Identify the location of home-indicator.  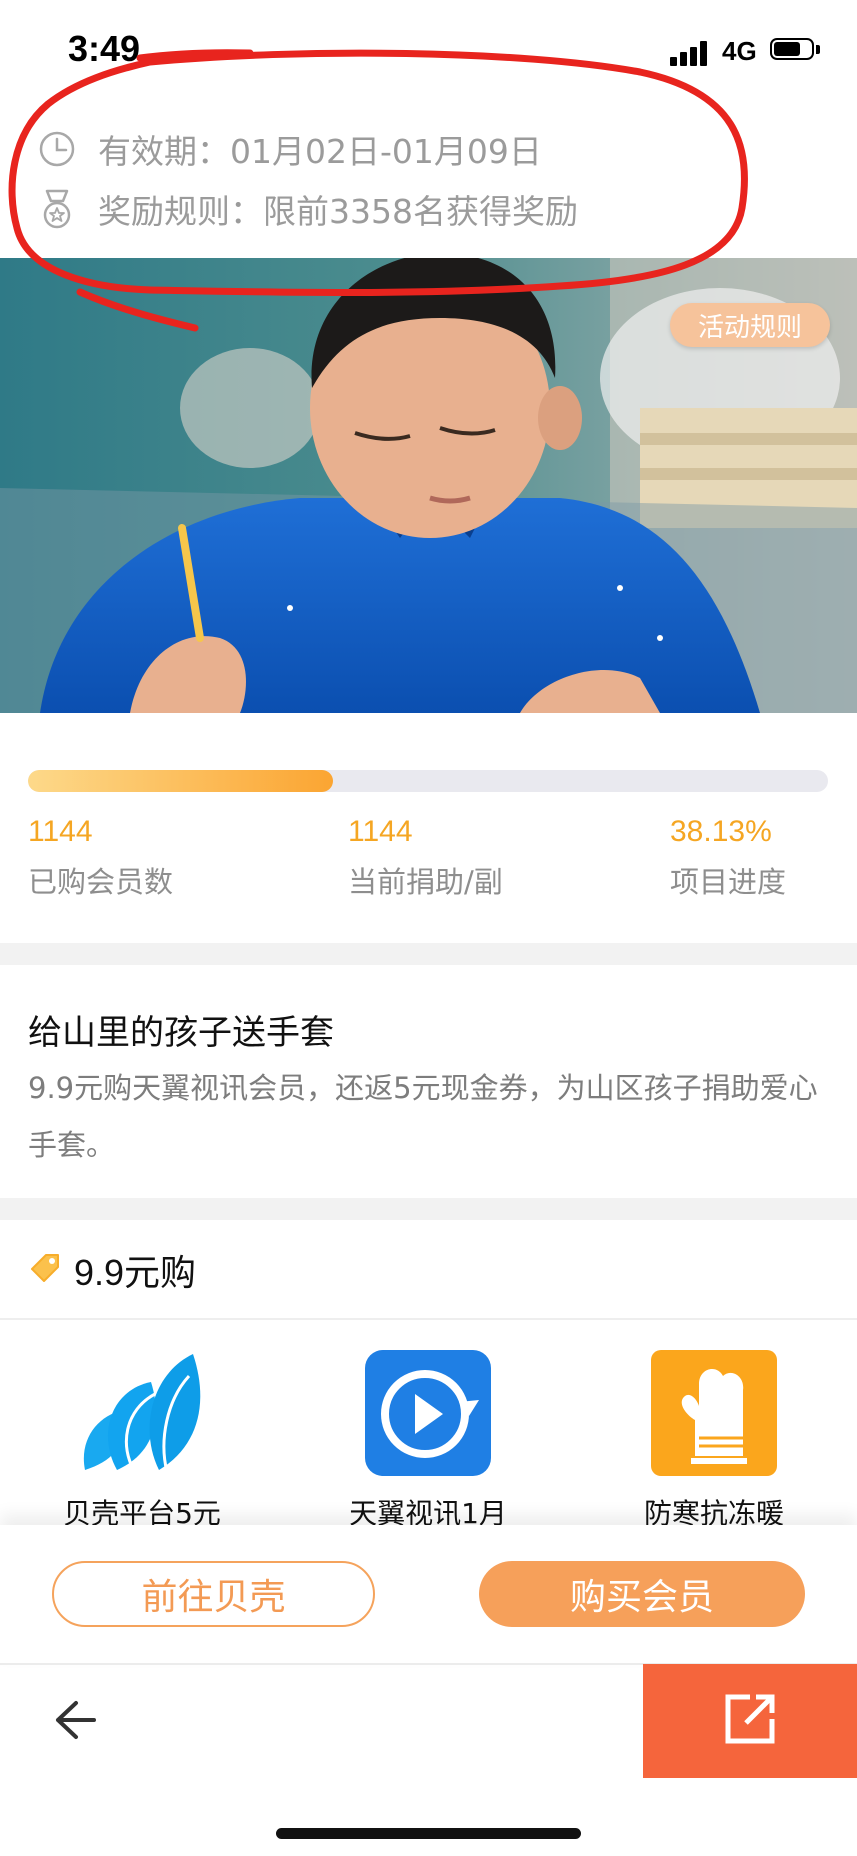
(428, 1833).